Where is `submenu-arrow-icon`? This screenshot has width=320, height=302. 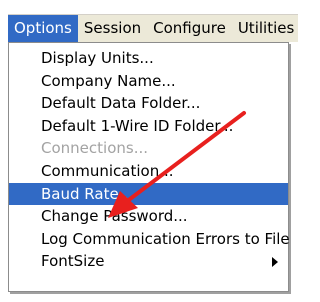
submenu-arrow-icon is located at coordinates (275, 262).